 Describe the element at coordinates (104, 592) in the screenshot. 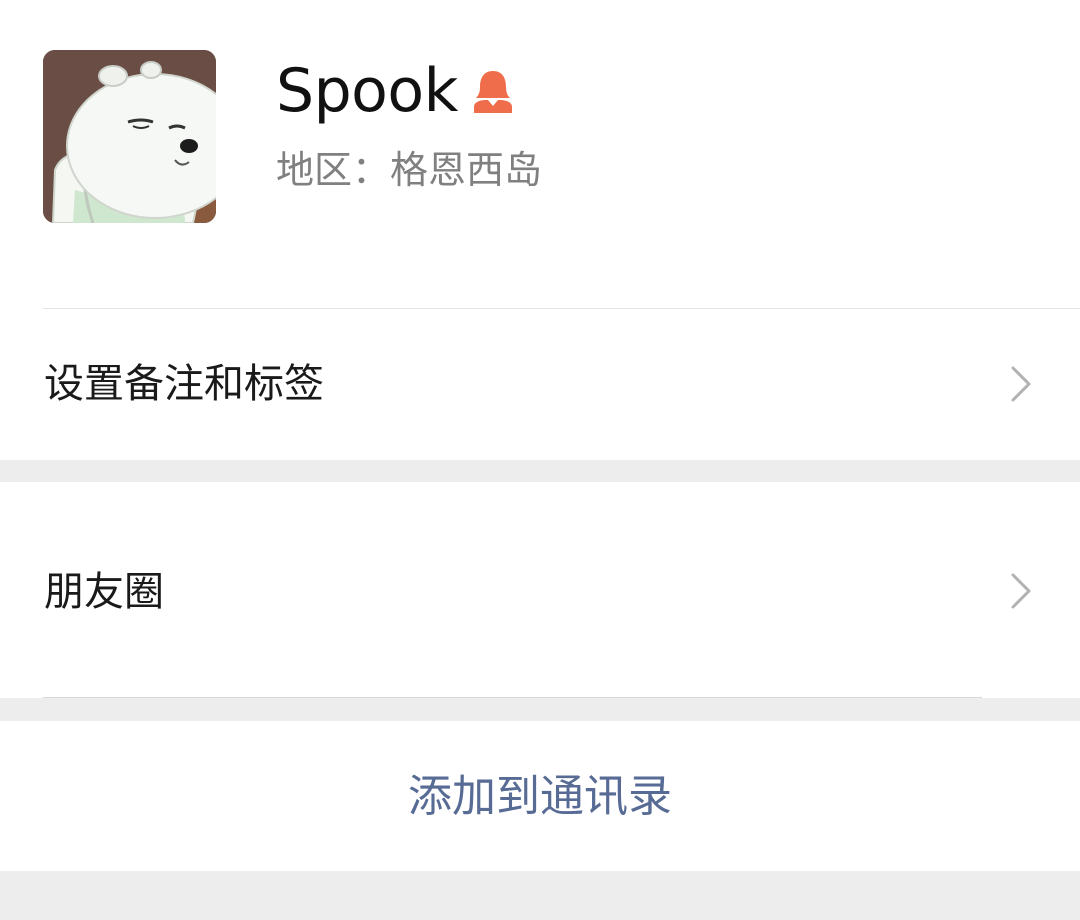

I see `moments-label: 朋友圈` at that location.